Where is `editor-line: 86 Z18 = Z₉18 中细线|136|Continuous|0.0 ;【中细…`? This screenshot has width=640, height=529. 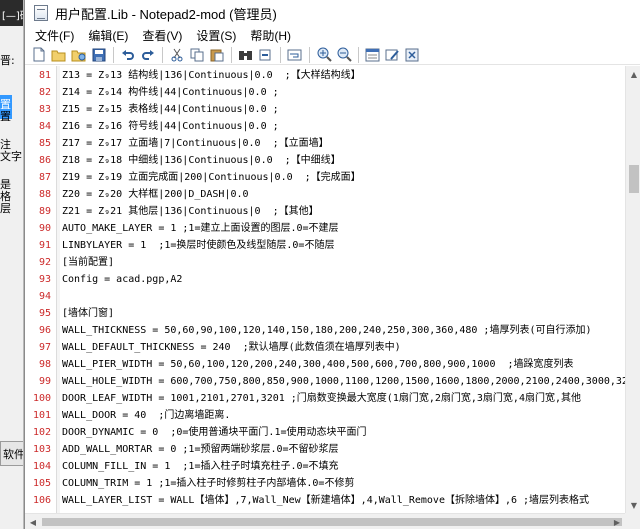
editor-line: 86 Z18 = Z₉18 中细线|136|Continuous|0.0 ;【中细… is located at coordinates (325, 160).